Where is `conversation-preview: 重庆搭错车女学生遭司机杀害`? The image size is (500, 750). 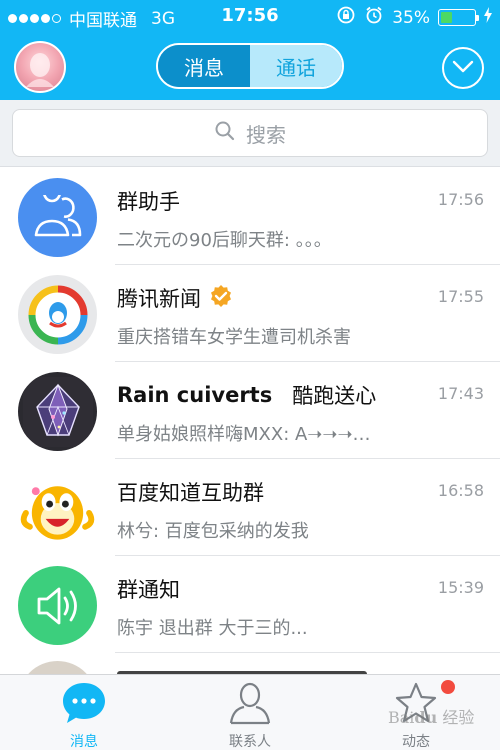 conversation-preview: 重庆搭错车女学生遭司机杀害 is located at coordinates (234, 337).